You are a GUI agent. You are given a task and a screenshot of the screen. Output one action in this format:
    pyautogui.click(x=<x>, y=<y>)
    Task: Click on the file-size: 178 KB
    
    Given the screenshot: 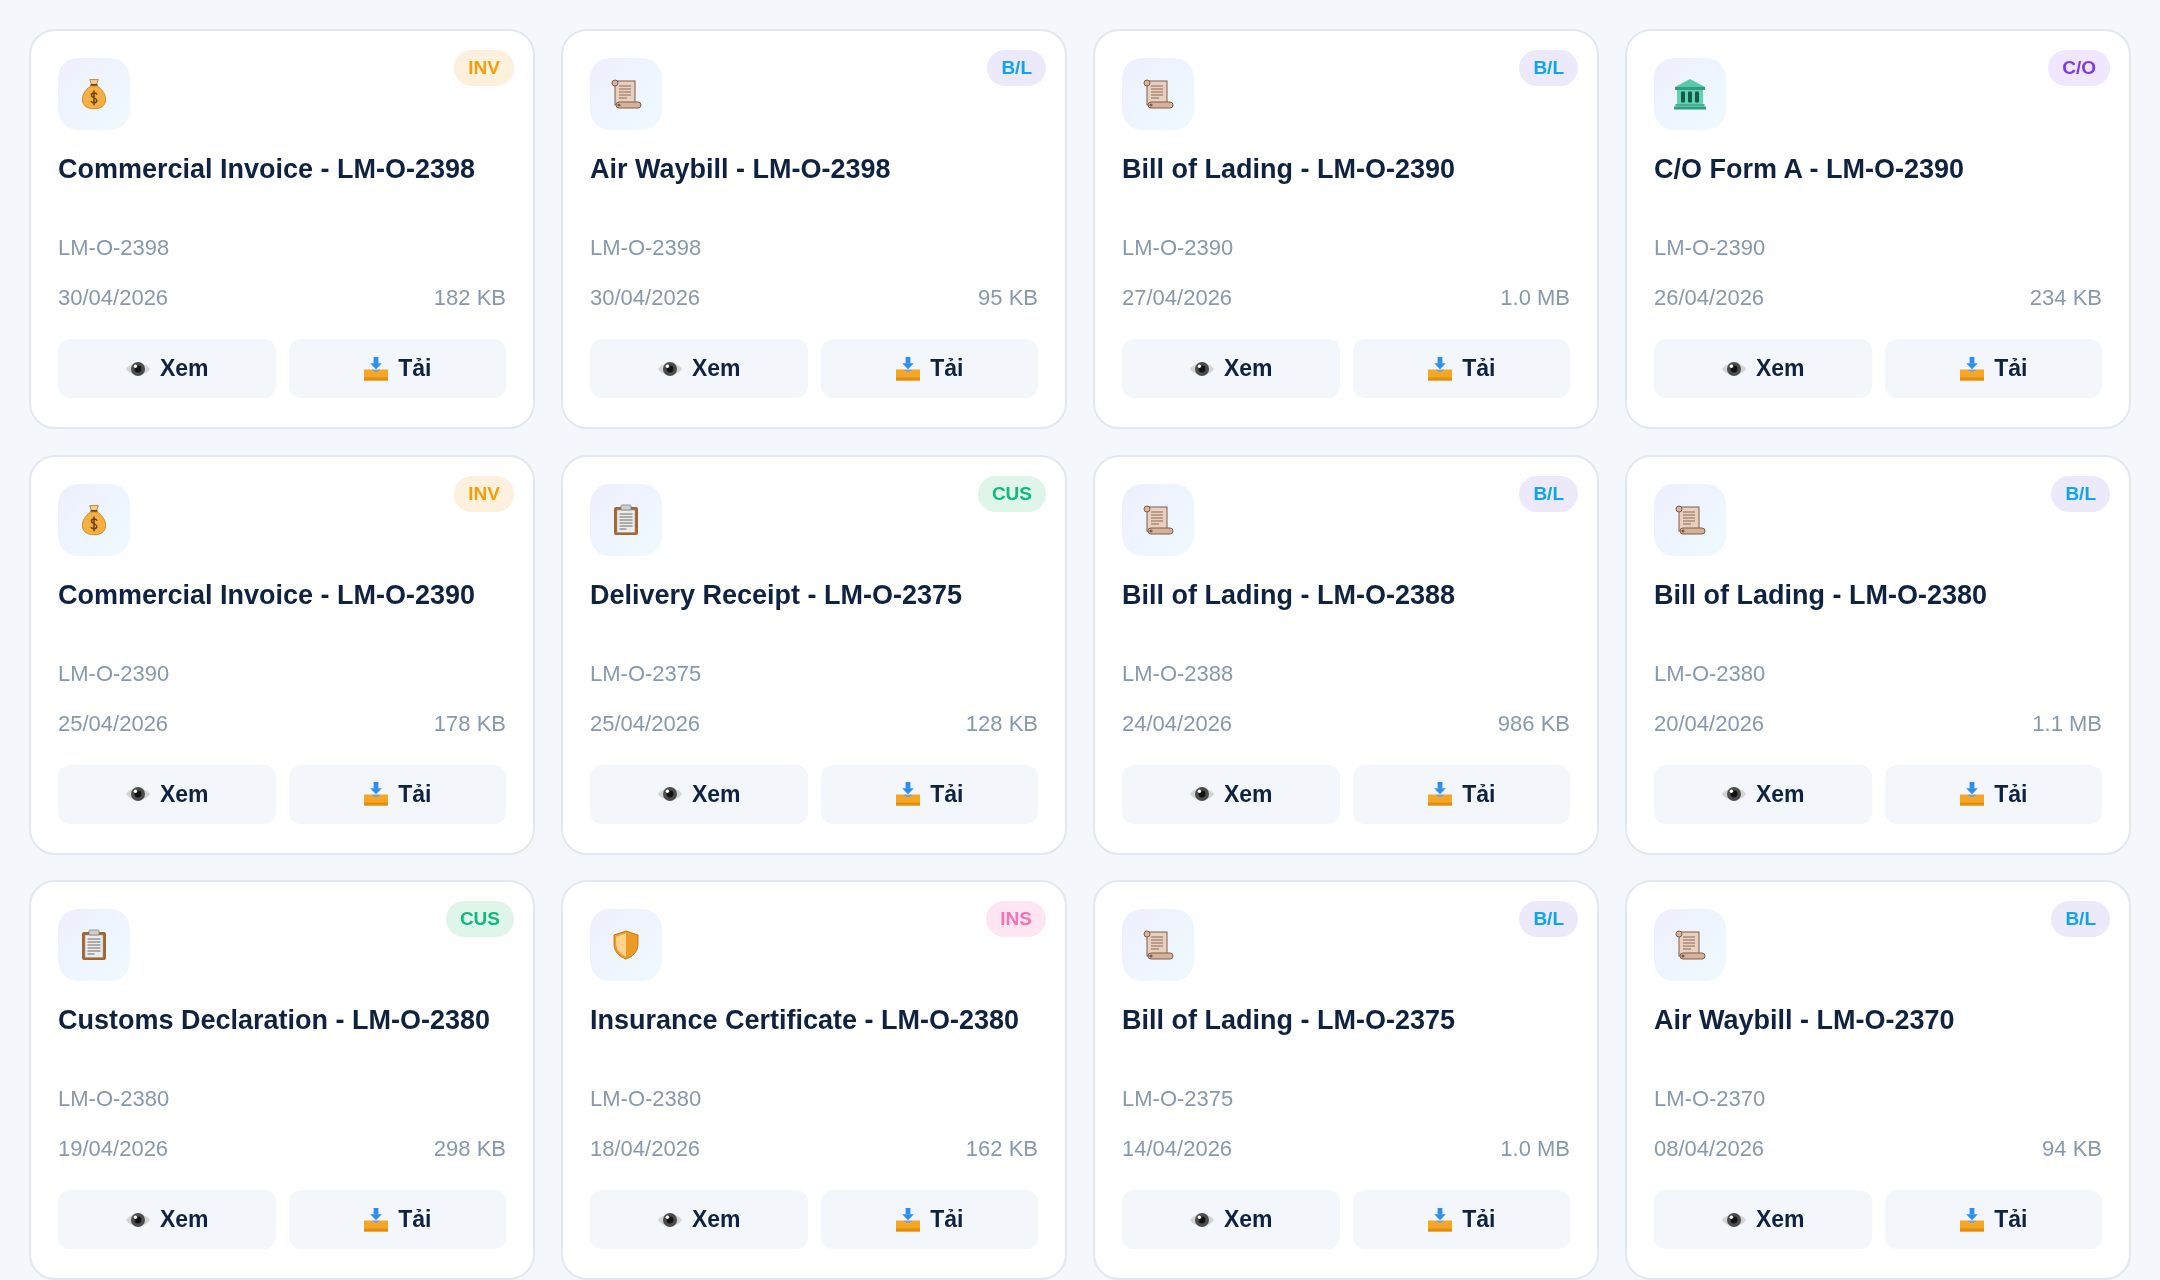 What is the action you would take?
    pyautogui.click(x=469, y=723)
    